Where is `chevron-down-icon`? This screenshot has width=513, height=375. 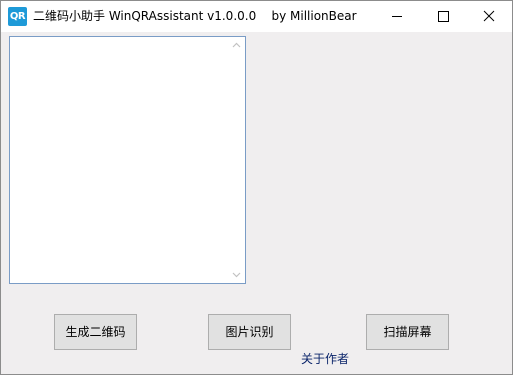
chevron-down-icon is located at coordinates (236, 275).